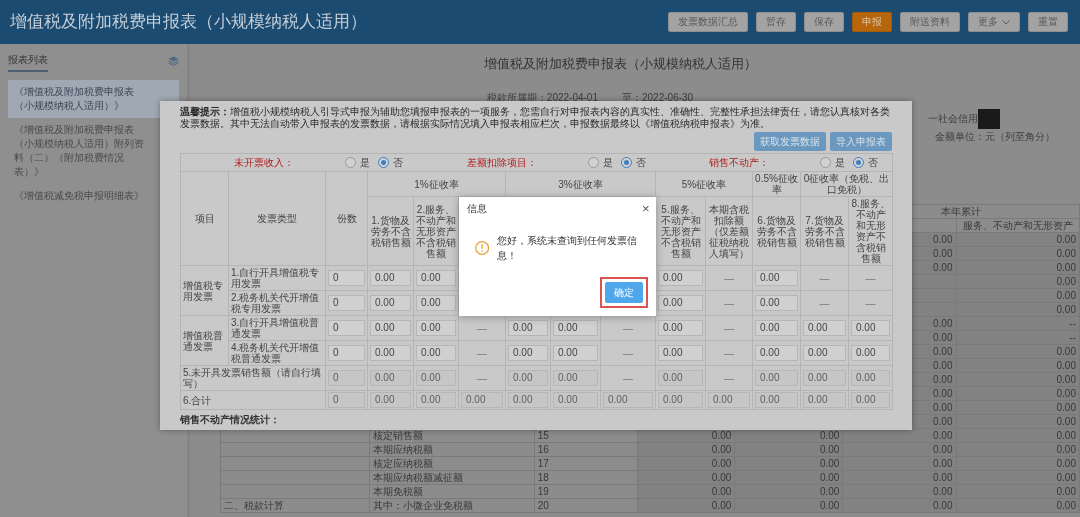  What do you see at coordinates (436, 231) in the screenshot?
I see `column-header: 2.服务、不动产和无形资产不含税销售额` at bounding box center [436, 231].